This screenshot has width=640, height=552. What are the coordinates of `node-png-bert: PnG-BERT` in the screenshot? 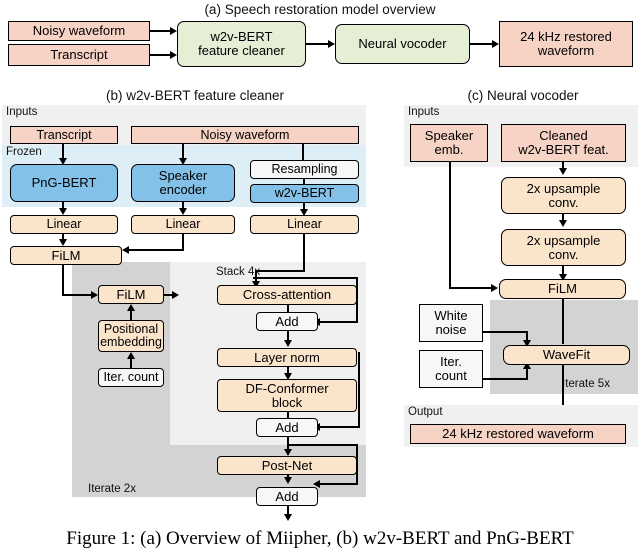 It's located at (64, 183).